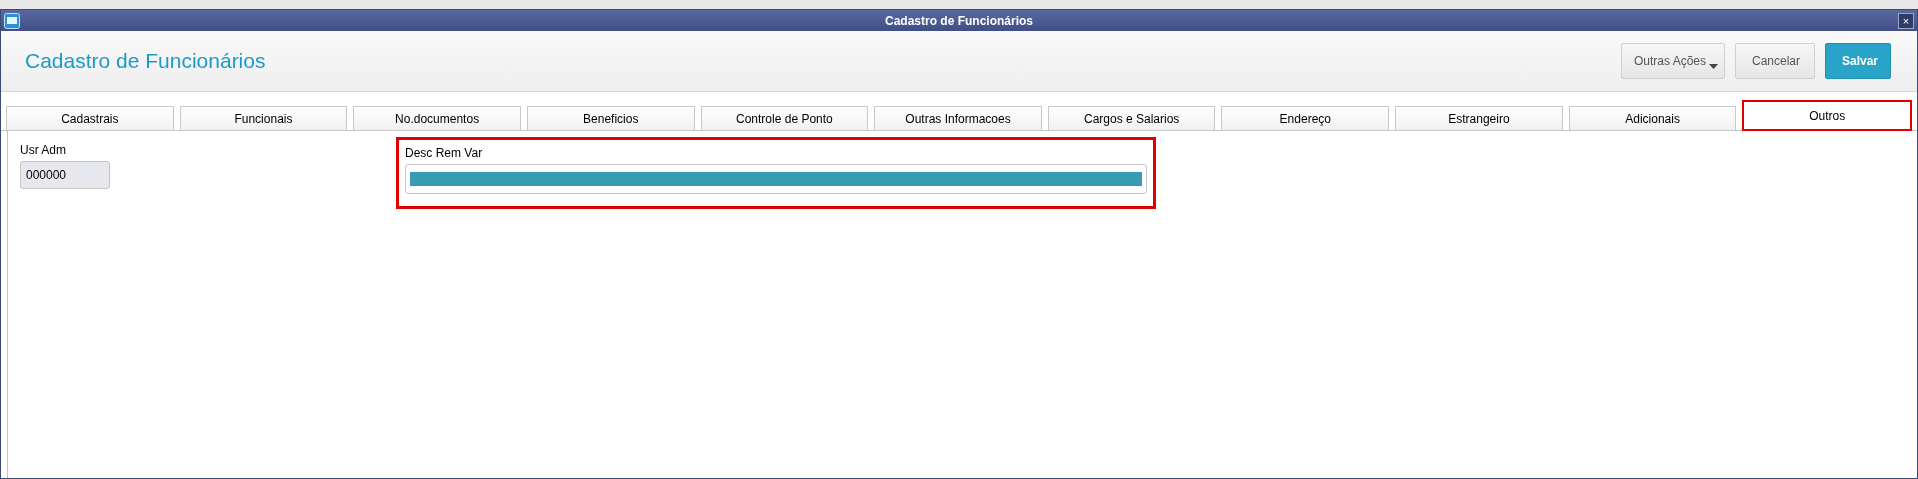  What do you see at coordinates (145, 61) in the screenshot?
I see `page-title: Cadastro de Funcionários` at bounding box center [145, 61].